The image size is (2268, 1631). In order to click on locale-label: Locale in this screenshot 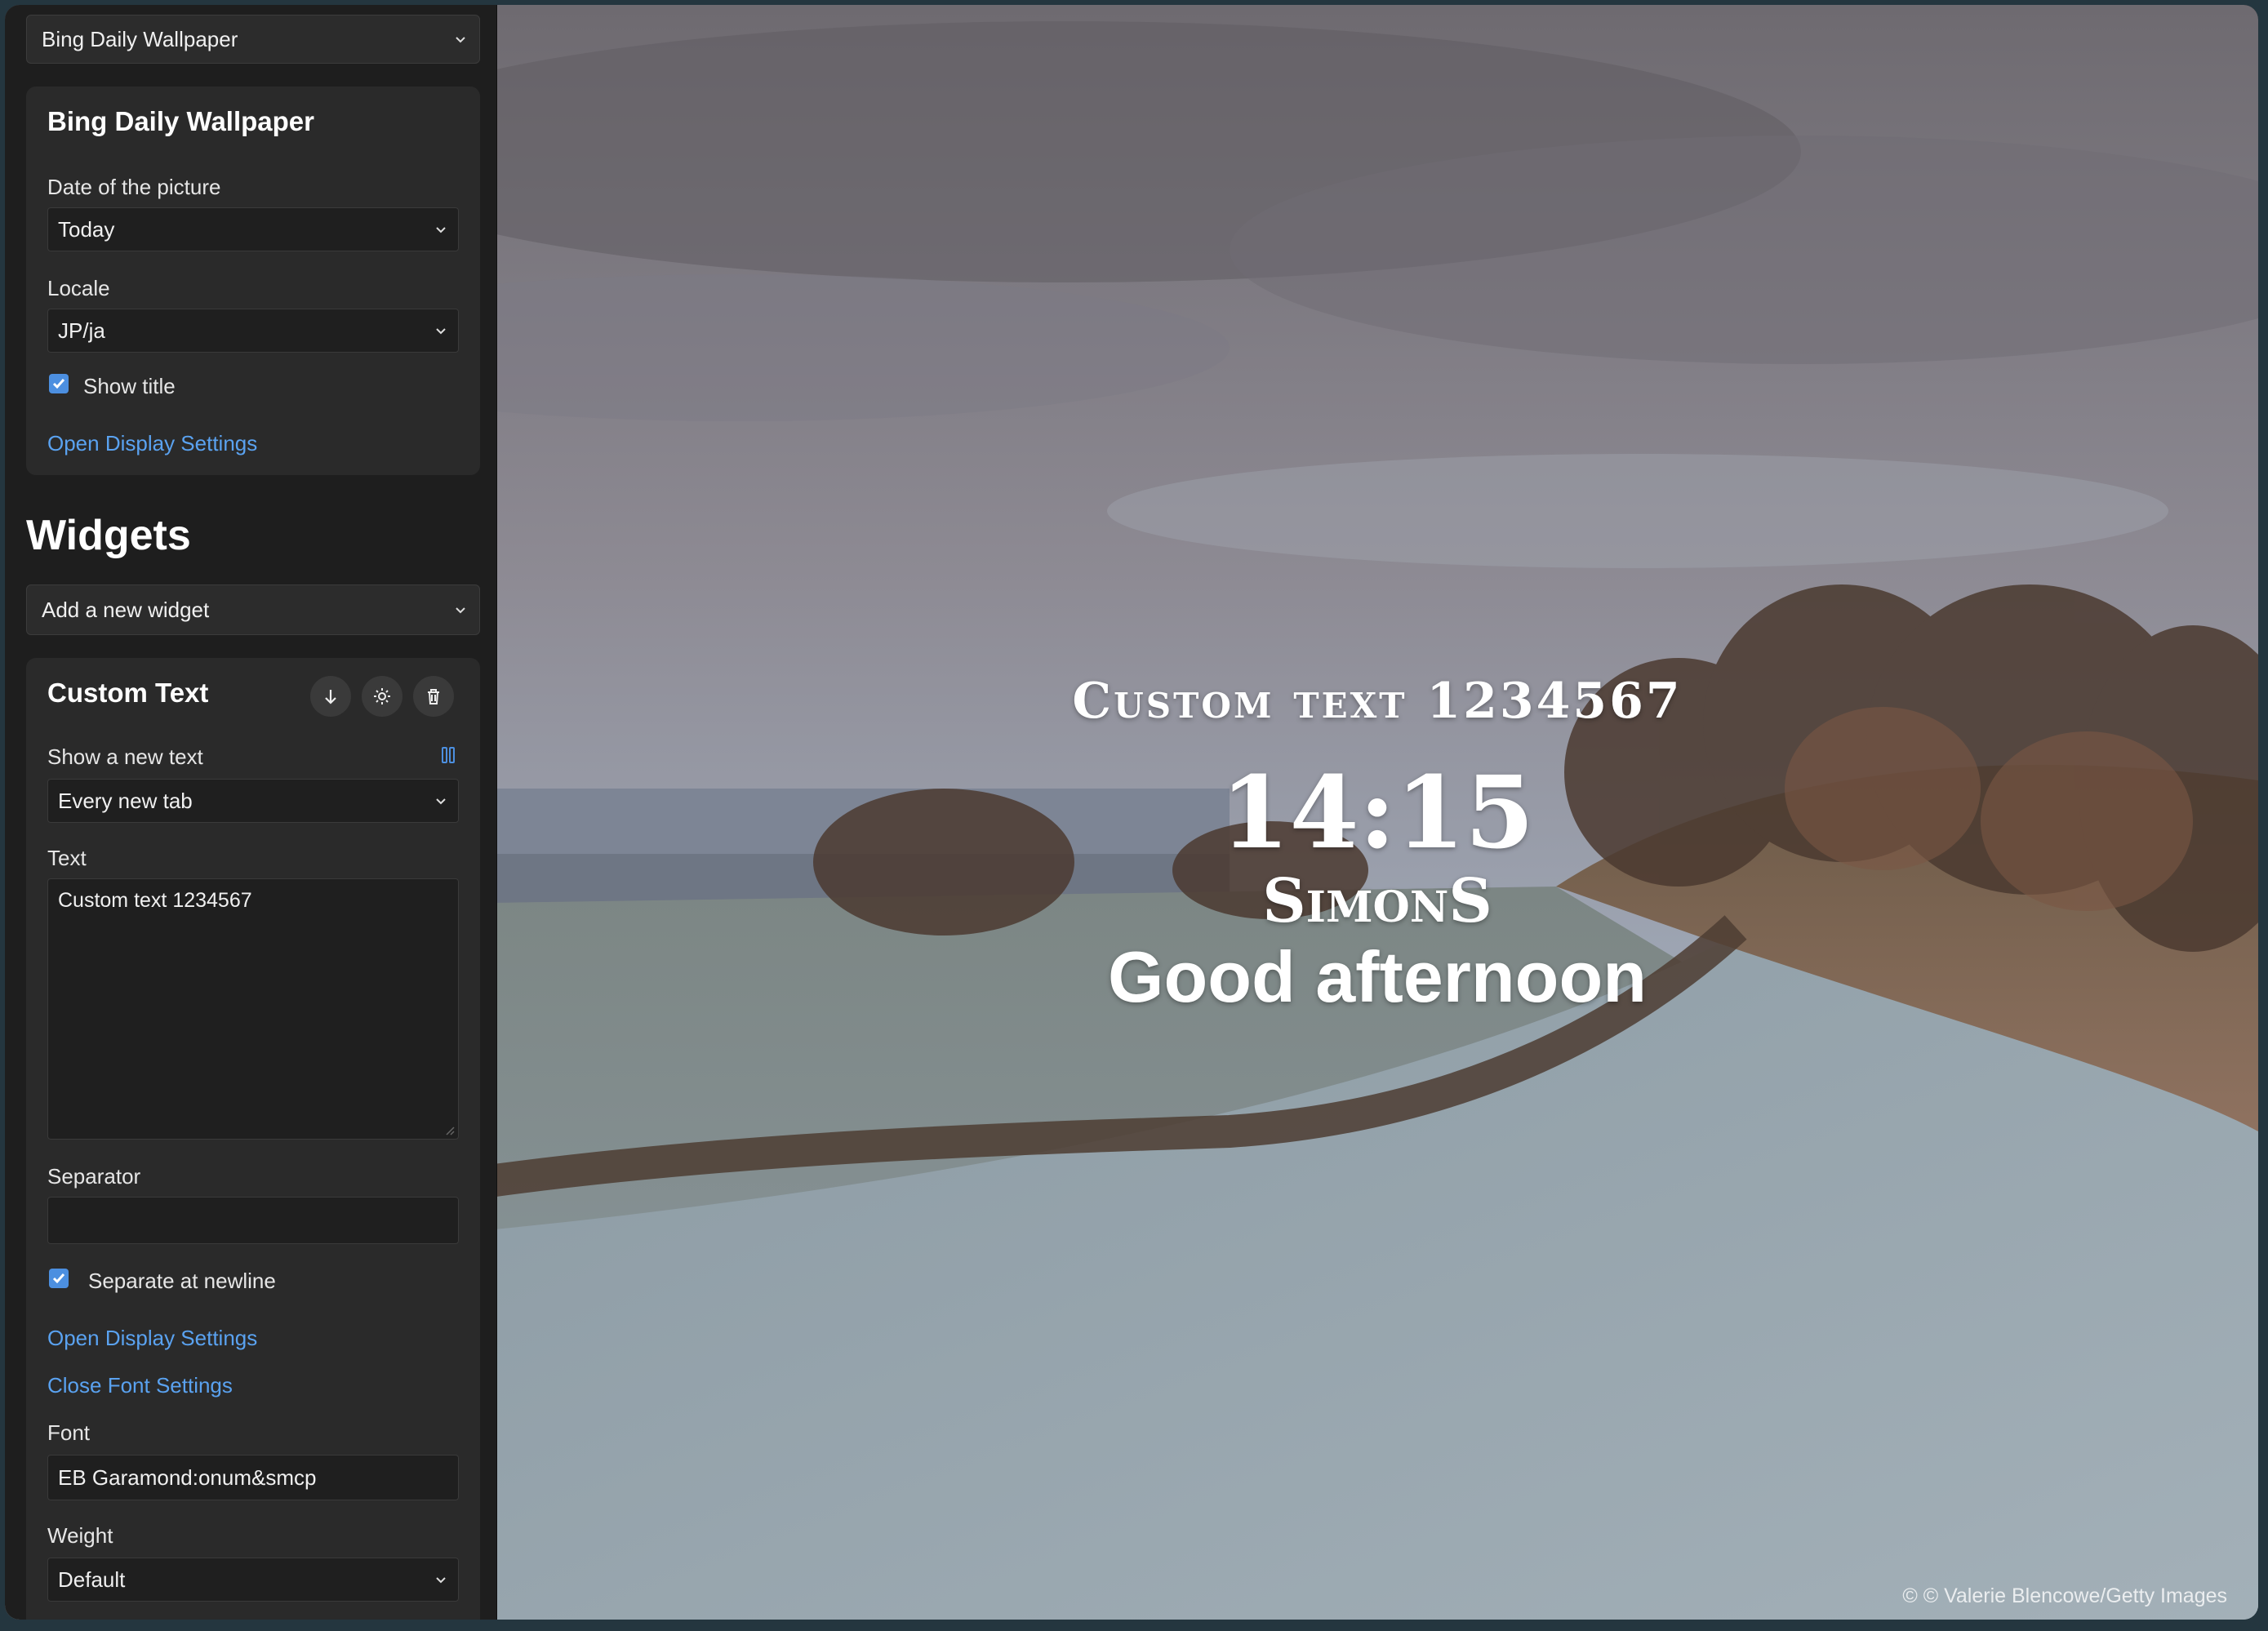, I will do `click(78, 288)`.